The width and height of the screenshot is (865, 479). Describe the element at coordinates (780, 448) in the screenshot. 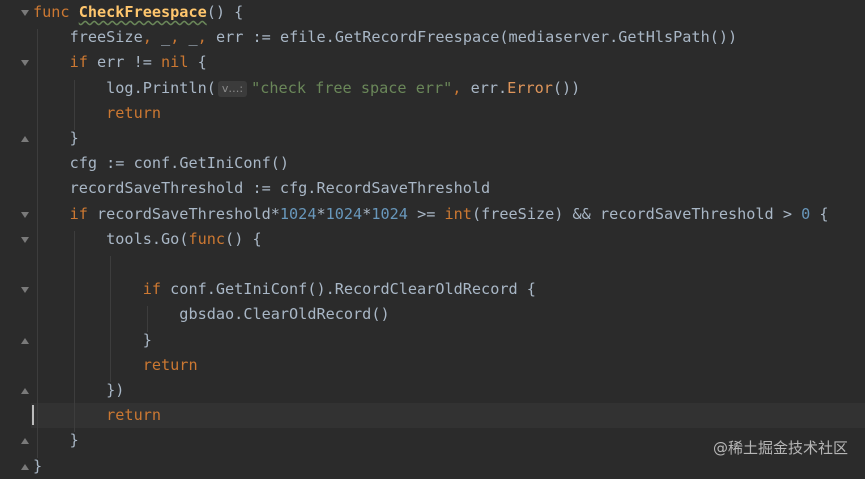

I see `watermark-text: @稀土掘金技术社区` at that location.